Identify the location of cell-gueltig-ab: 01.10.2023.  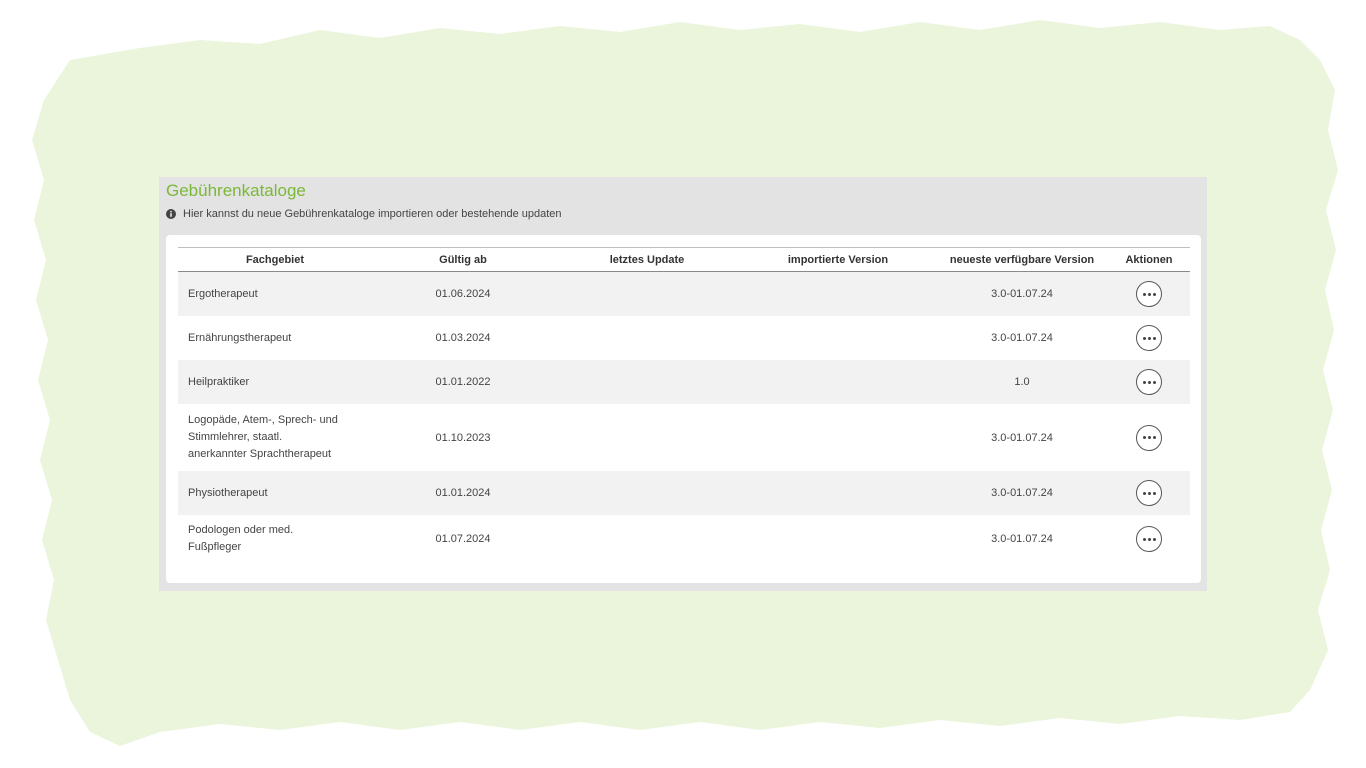
(463, 437).